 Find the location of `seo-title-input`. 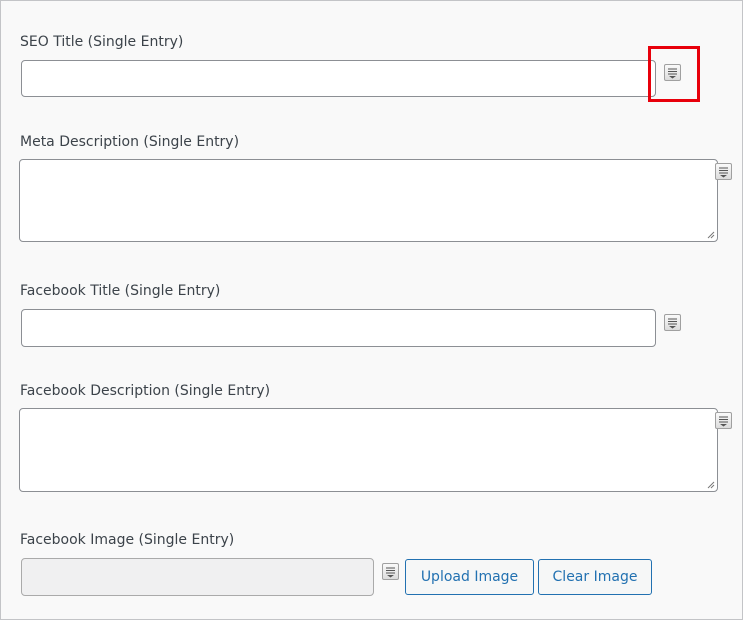

seo-title-input is located at coordinates (338, 78).